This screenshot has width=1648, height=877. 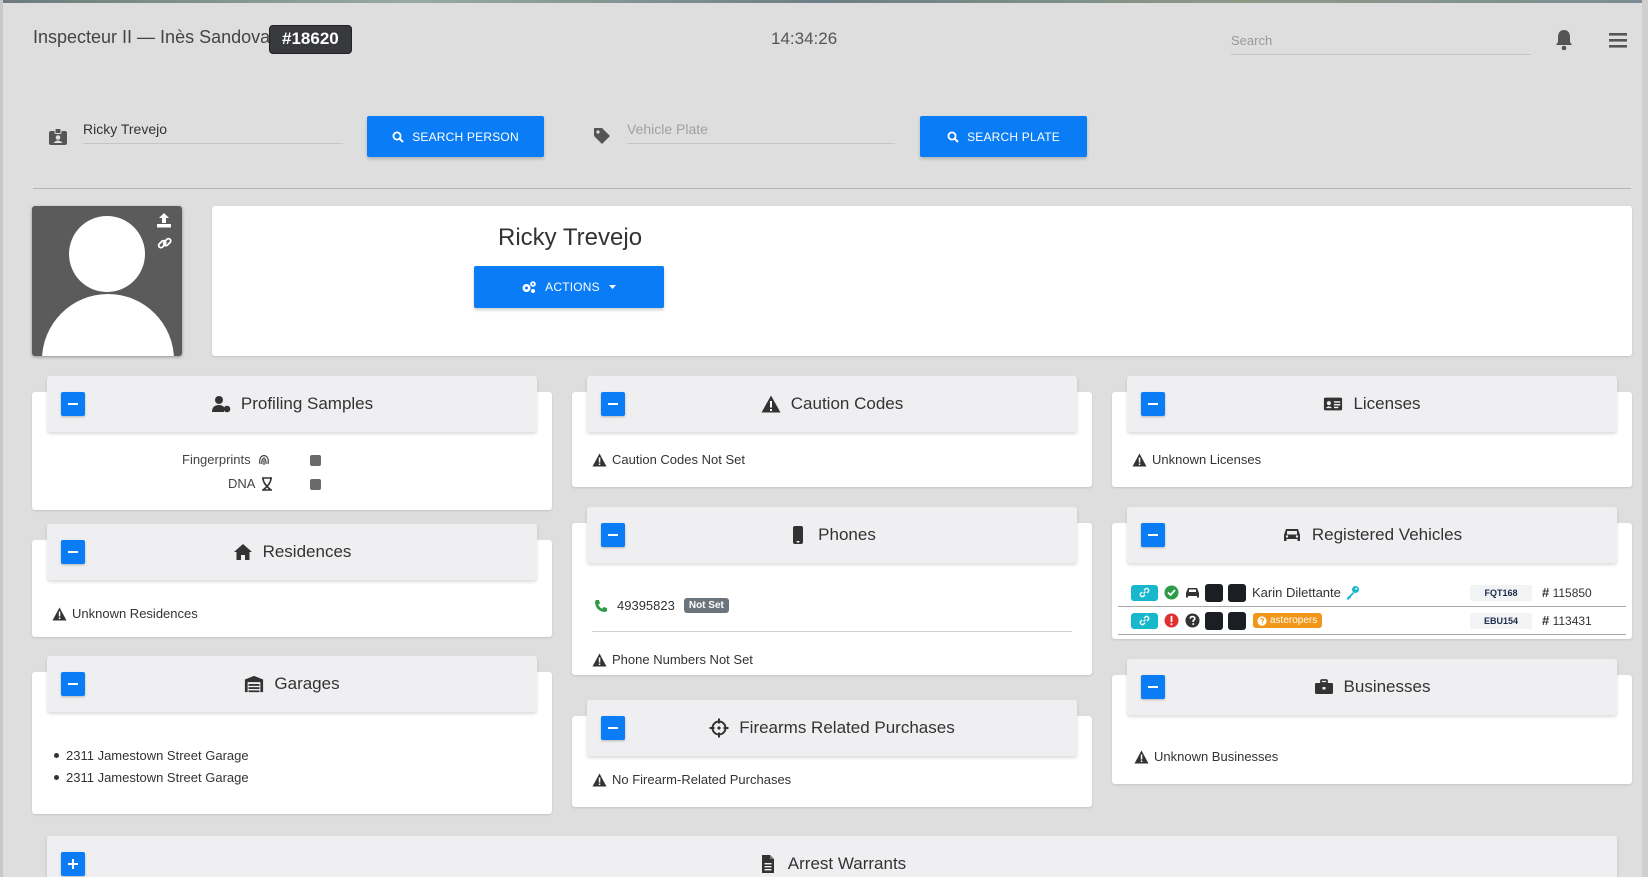 I want to click on clock: 14:34:26, so click(x=804, y=38).